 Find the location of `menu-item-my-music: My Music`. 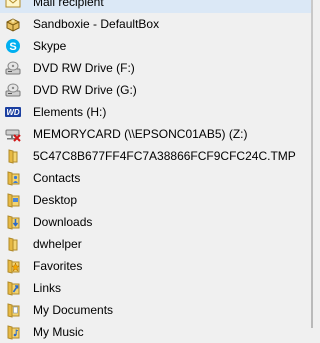

menu-item-my-music: My Music is located at coordinates (156, 332).